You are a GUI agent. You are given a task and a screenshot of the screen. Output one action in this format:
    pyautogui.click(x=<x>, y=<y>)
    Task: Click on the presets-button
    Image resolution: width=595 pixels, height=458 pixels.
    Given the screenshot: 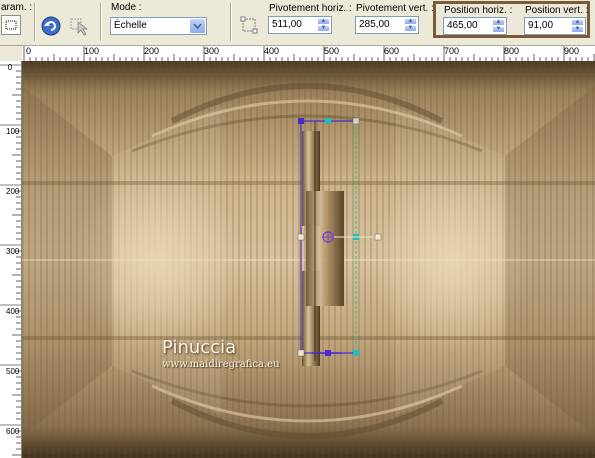 What is the action you would take?
    pyautogui.click(x=11, y=25)
    